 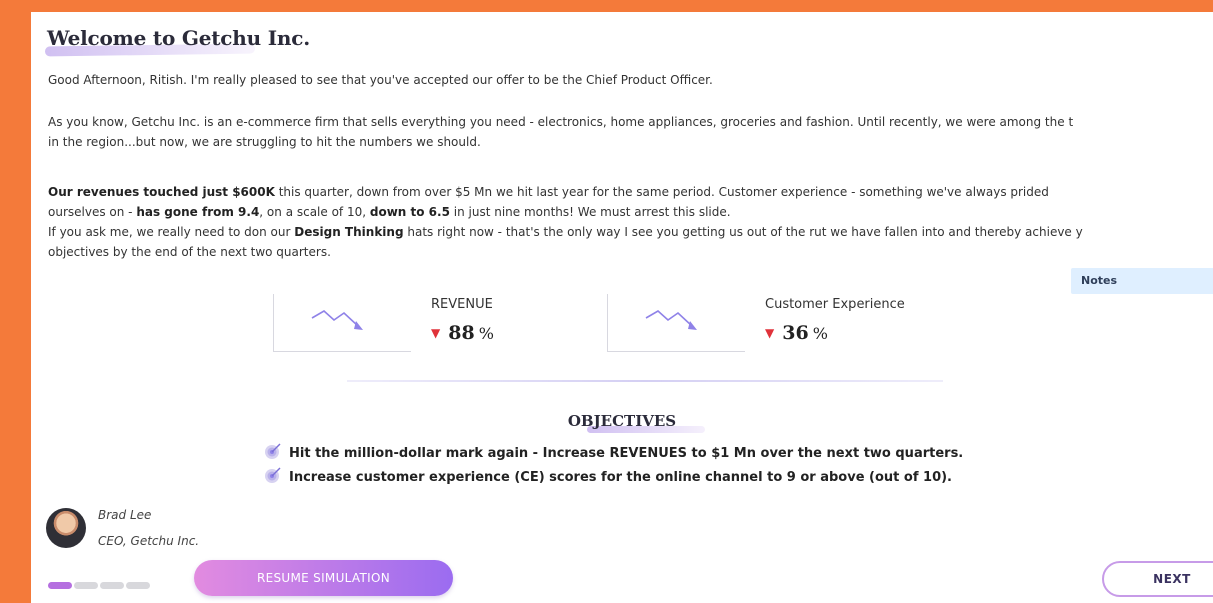 I want to click on metric-number: 88, so click(x=461, y=333).